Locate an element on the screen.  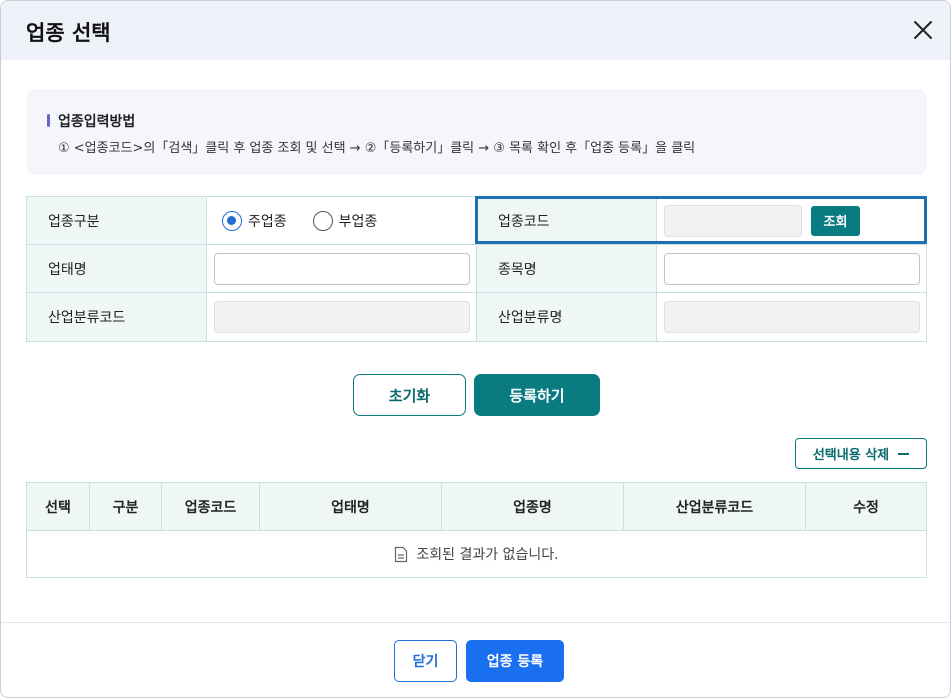
minus-icon is located at coordinates (904, 453).